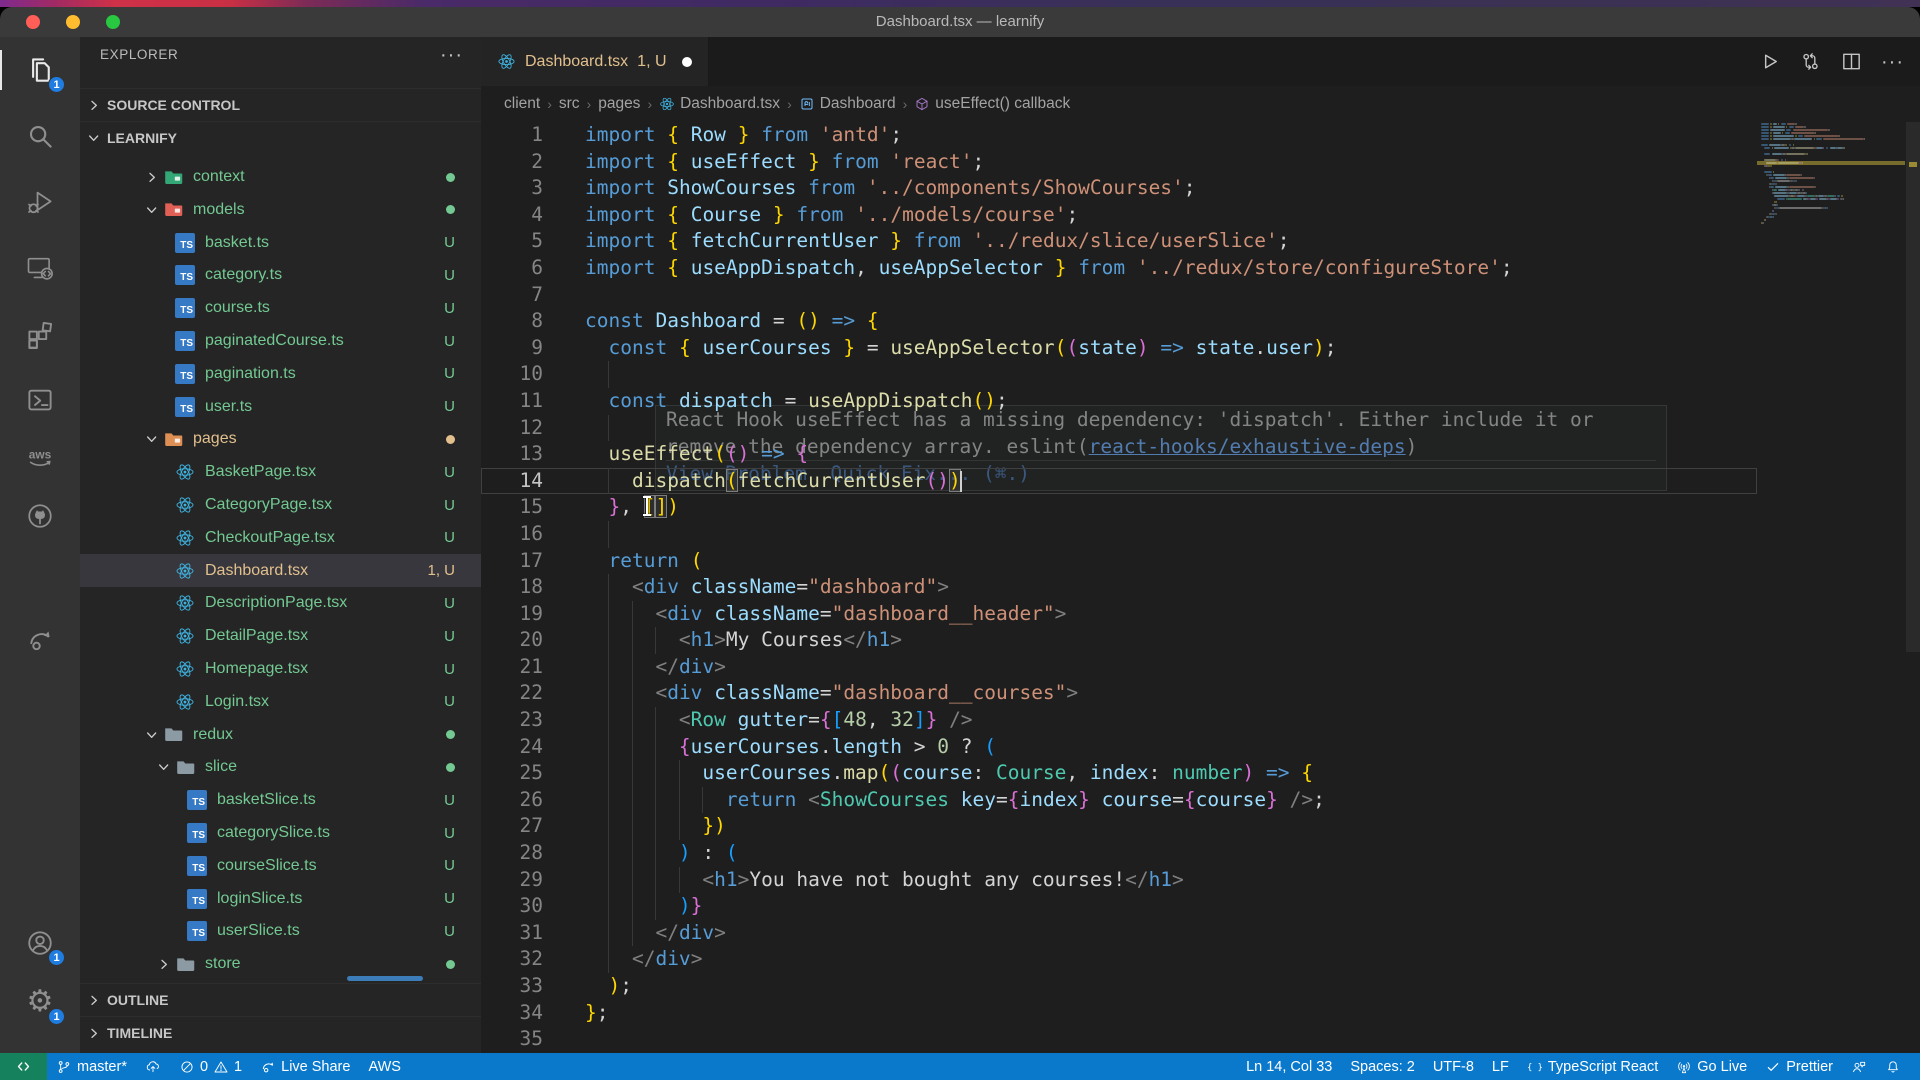 This screenshot has height=1080, width=1920. What do you see at coordinates (91, 1066) in the screenshot?
I see `status-branch: master*` at bounding box center [91, 1066].